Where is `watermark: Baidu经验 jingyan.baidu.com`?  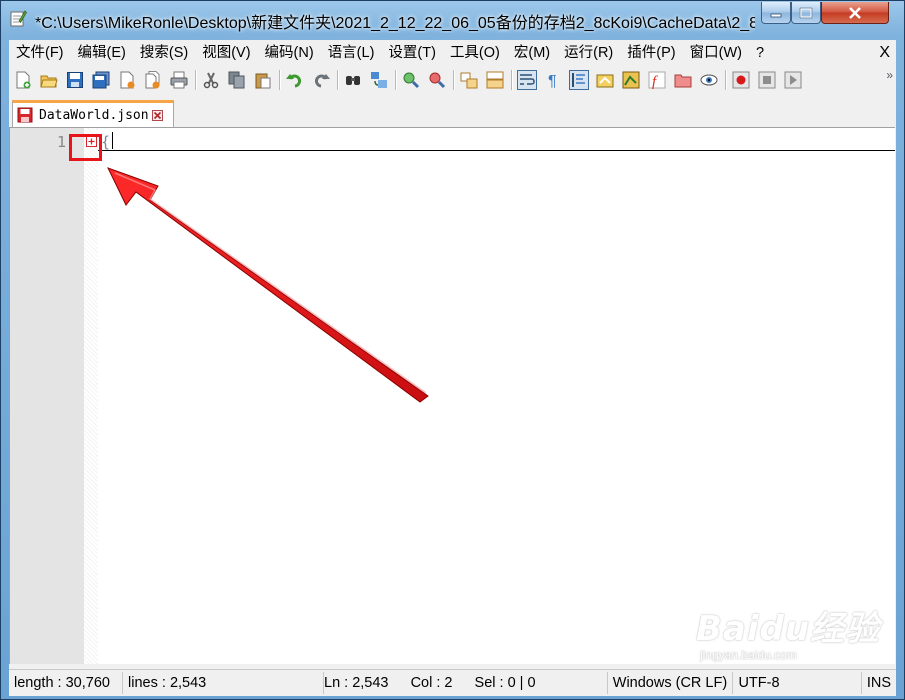 watermark: Baidu经验 jingyan.baidu.com is located at coordinates (788, 631).